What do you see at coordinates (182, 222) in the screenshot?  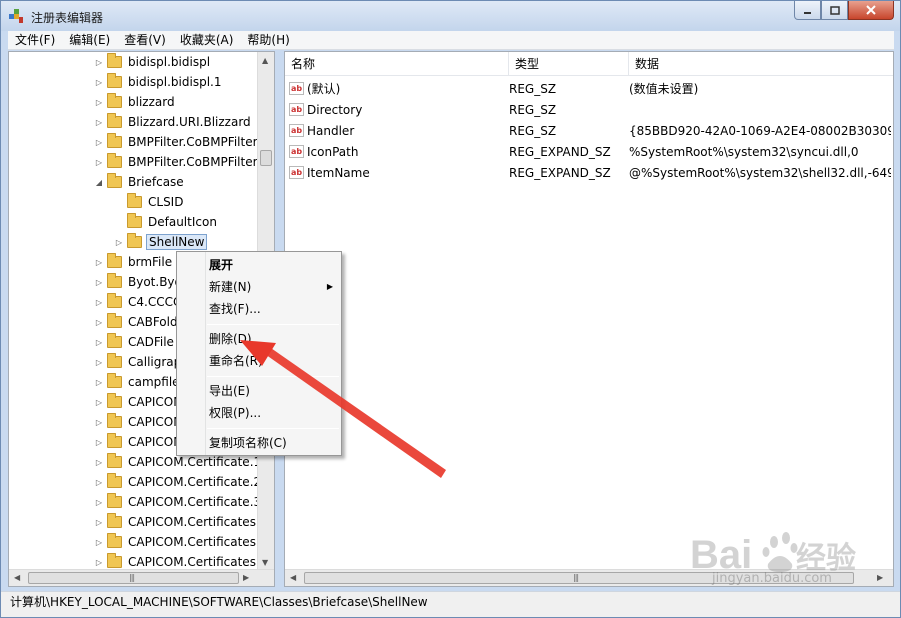 I see `tree-item-label: DefaultIcon` at bounding box center [182, 222].